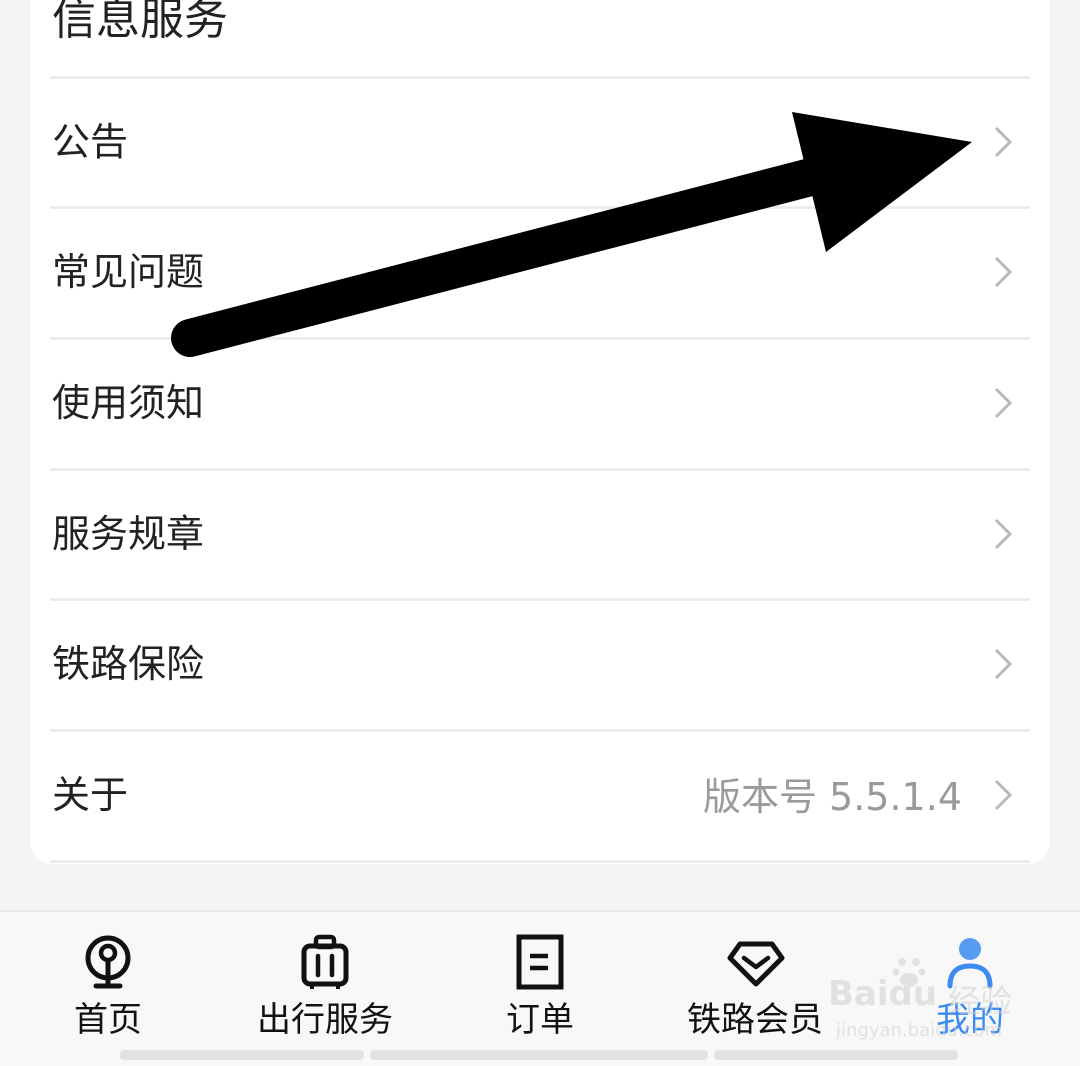 The width and height of the screenshot is (1080, 1066). I want to click on bottom-tab-bar: 首页 出行服务 订单 铁路会员 我的, so click(540, 988).